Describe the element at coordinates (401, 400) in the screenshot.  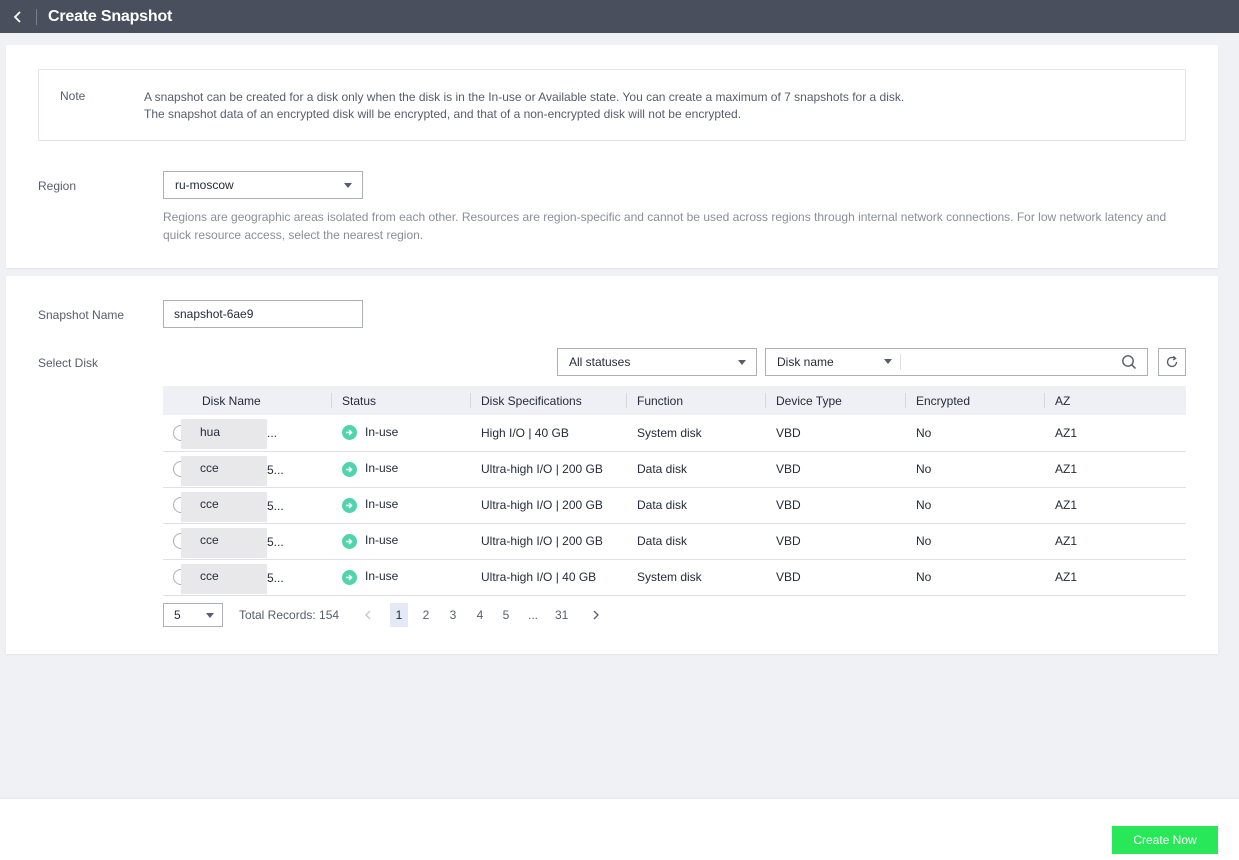
I see `column-header: Status` at that location.